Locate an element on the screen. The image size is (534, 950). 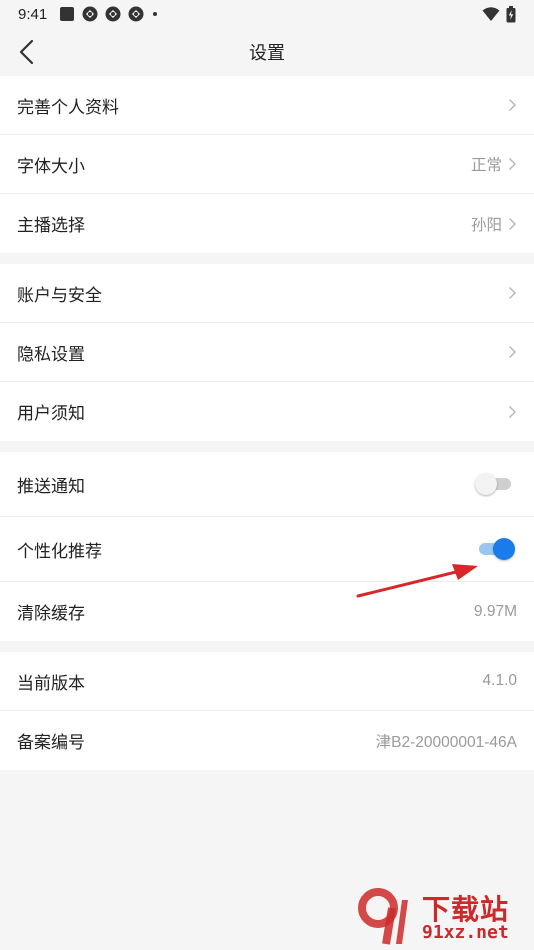
settings-group-about: 当前版本 4.1.0 备案编号 津B2-20000001-46A is located at coordinates (267, 711).